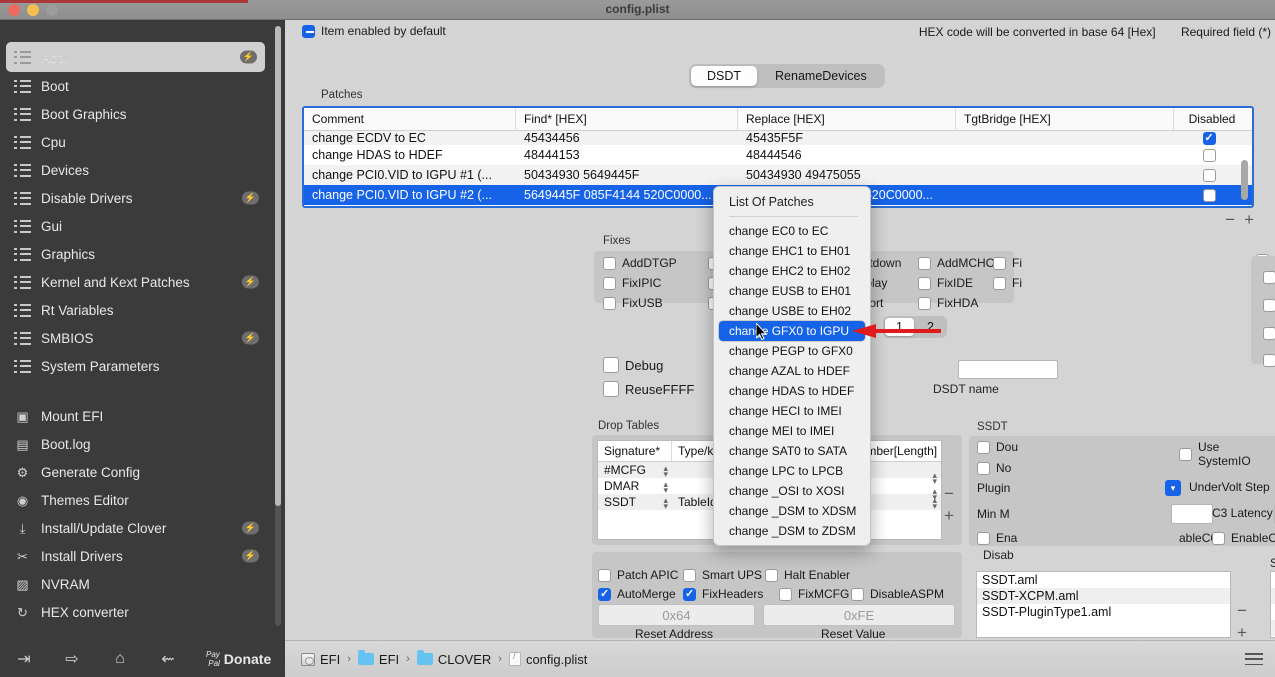 The image size is (1275, 677). Describe the element at coordinates (792, 531) in the screenshot. I see `menu-item: change _DSM to ZDSM` at that location.